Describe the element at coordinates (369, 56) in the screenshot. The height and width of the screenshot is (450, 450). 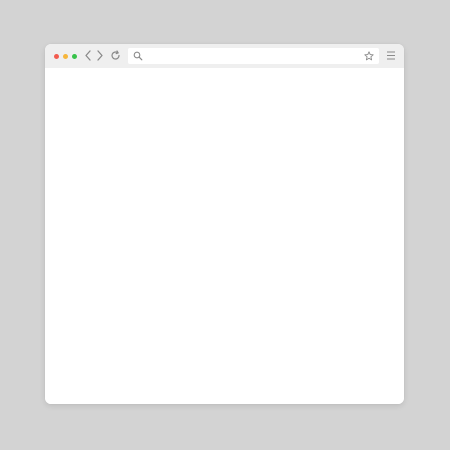
I see `star-icon` at that location.